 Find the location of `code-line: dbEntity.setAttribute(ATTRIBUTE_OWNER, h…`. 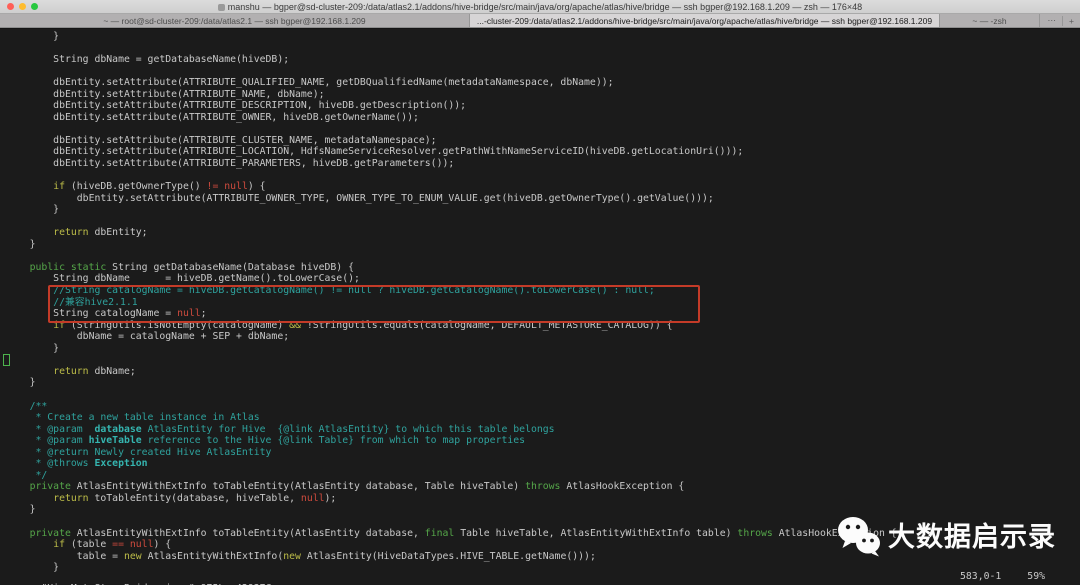

code-line: dbEntity.setAttribute(ATTRIBUTE_OWNER, h… is located at coordinates (212, 117).